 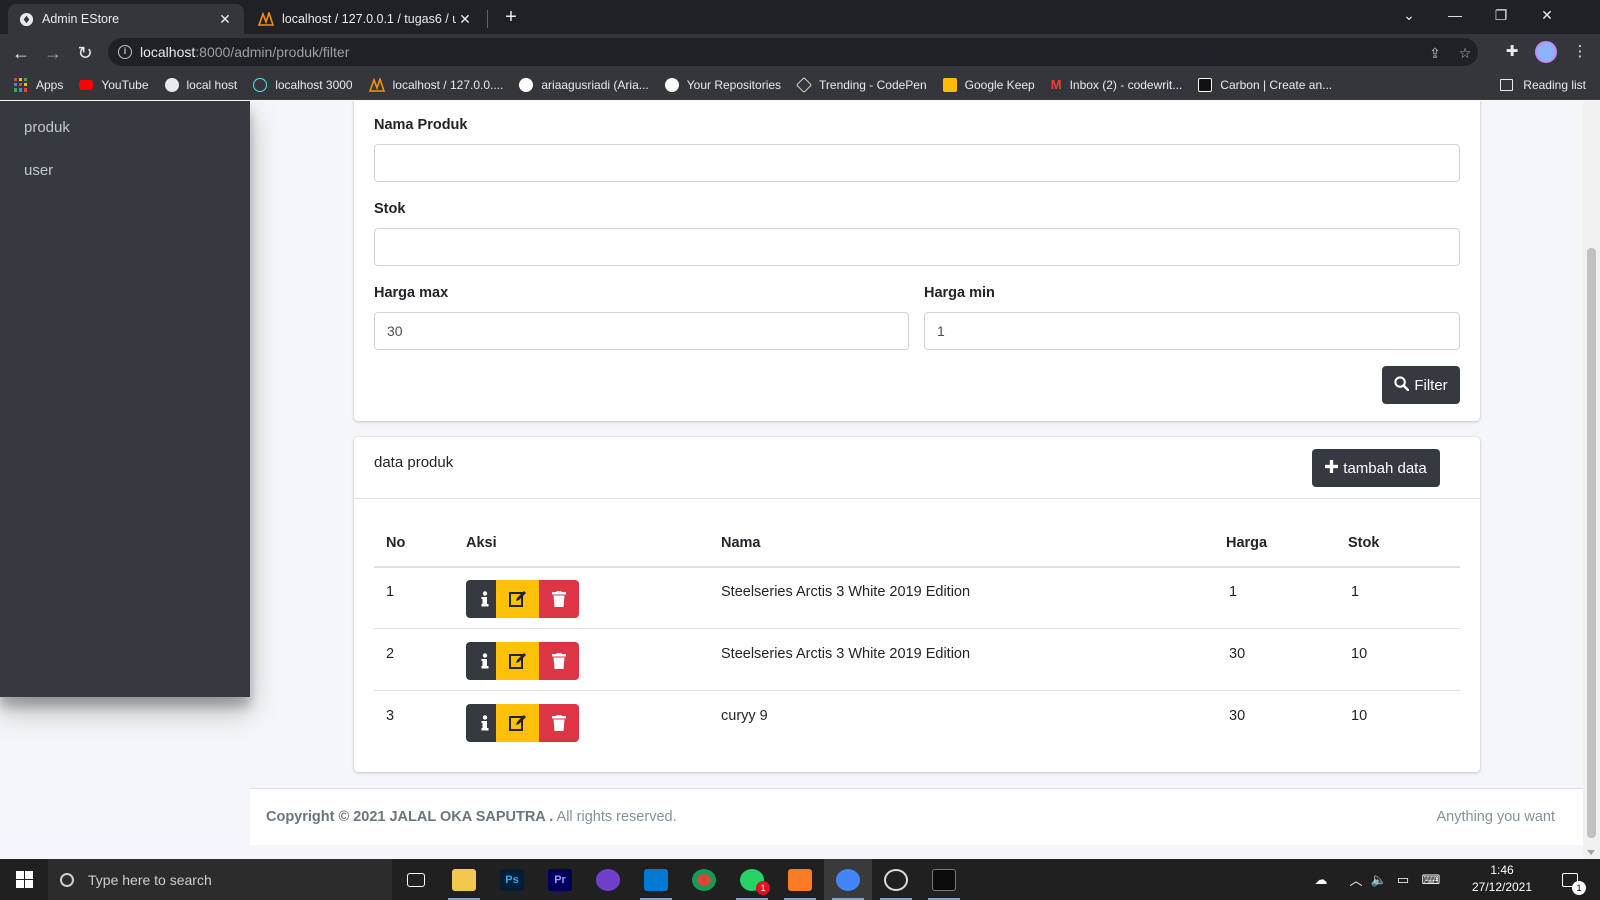 I want to click on harga-max-input: 30, so click(x=641, y=331).